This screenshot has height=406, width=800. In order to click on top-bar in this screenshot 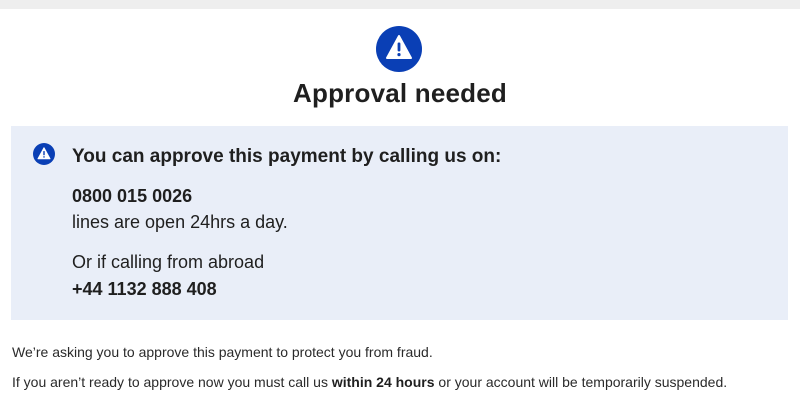, I will do `click(400, 4)`.